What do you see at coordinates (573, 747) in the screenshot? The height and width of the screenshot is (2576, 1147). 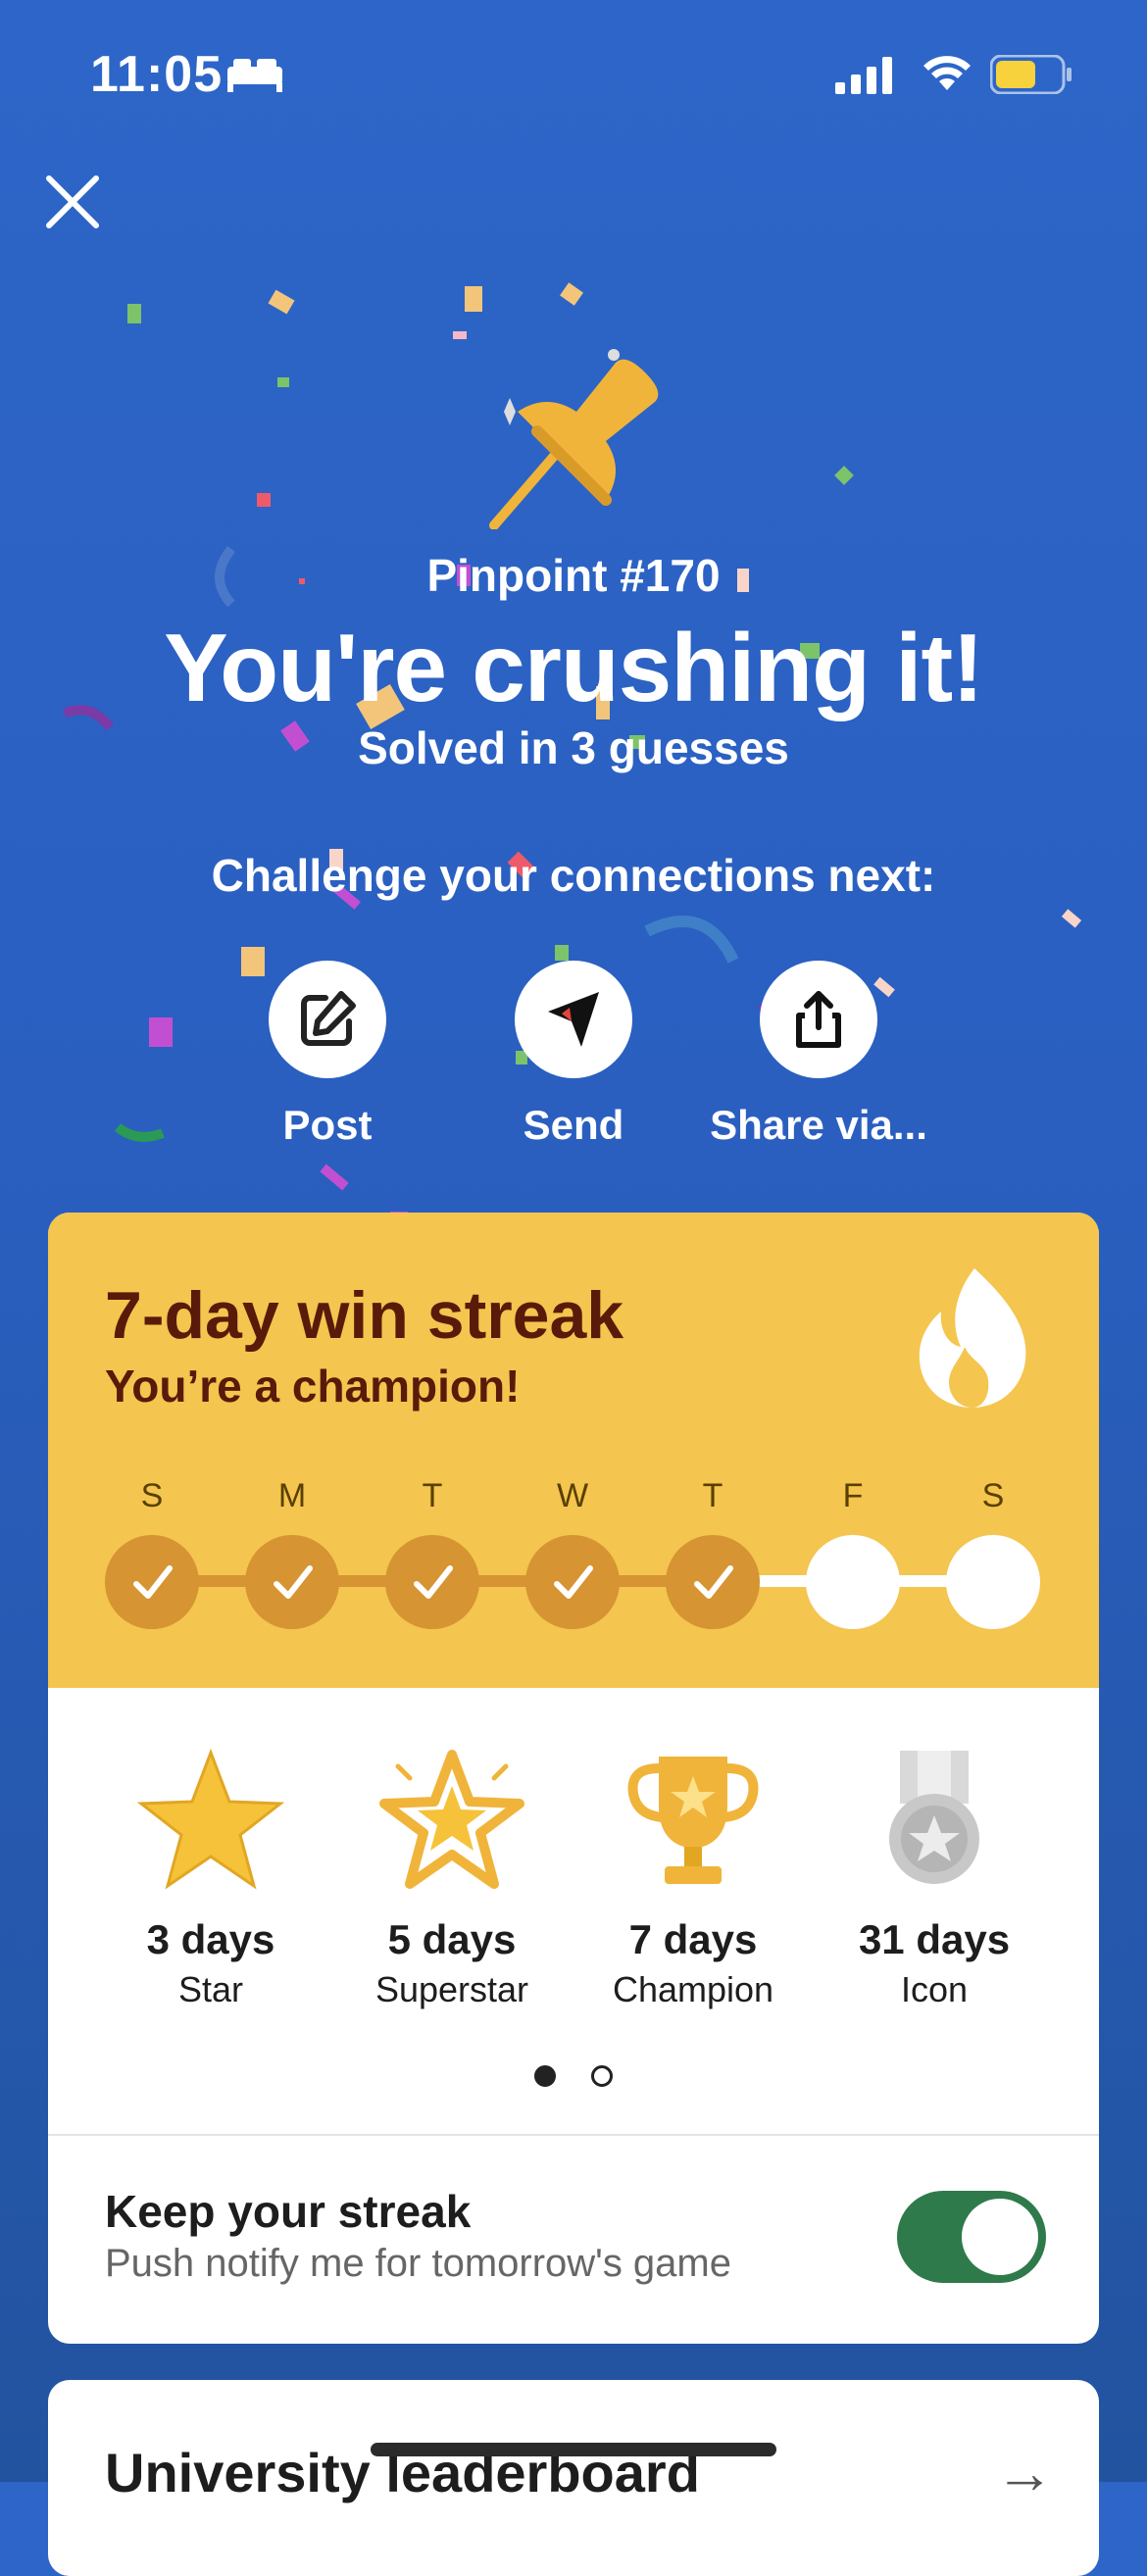 I see `result-subline: Solved in 3 guesses` at bounding box center [573, 747].